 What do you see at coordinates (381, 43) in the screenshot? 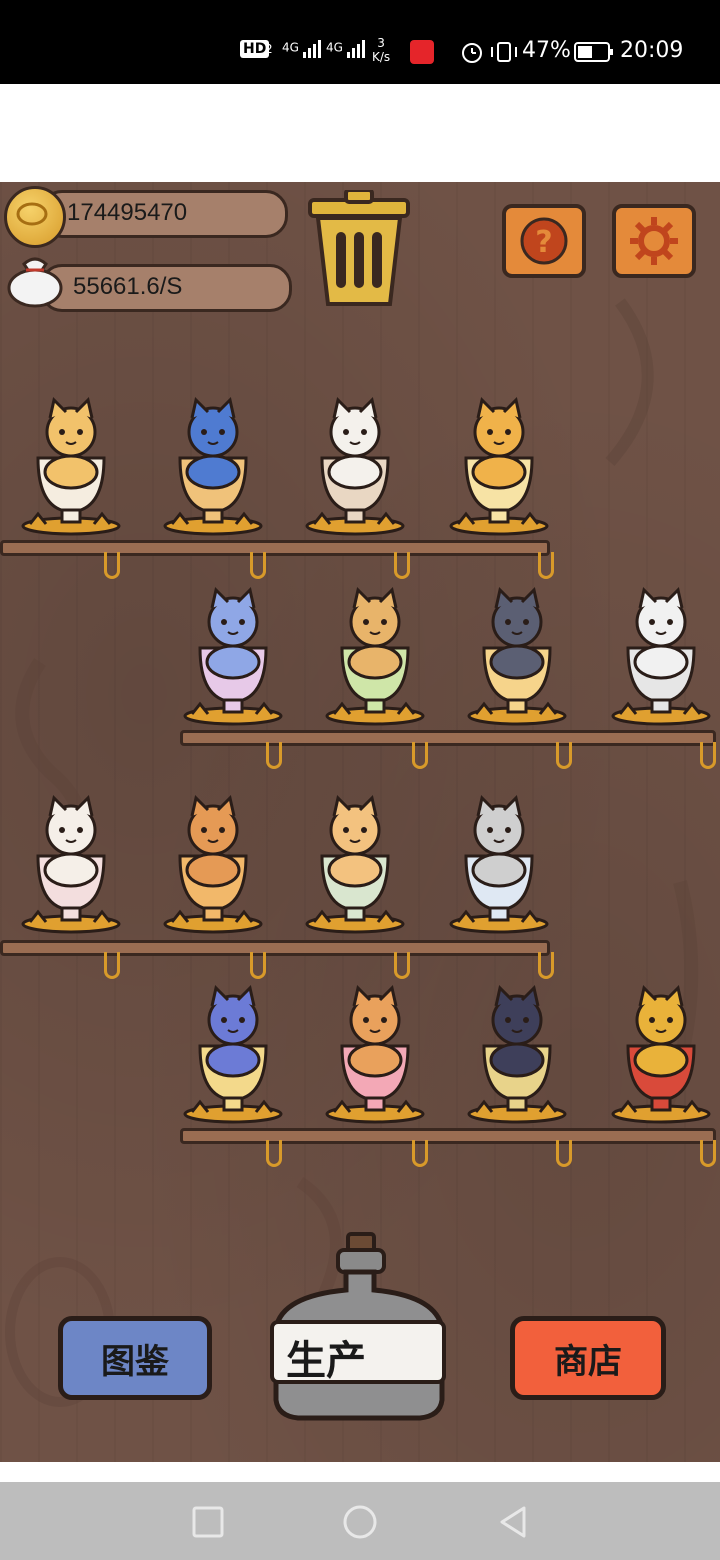
I see `net-speed-value: 3` at bounding box center [381, 43].